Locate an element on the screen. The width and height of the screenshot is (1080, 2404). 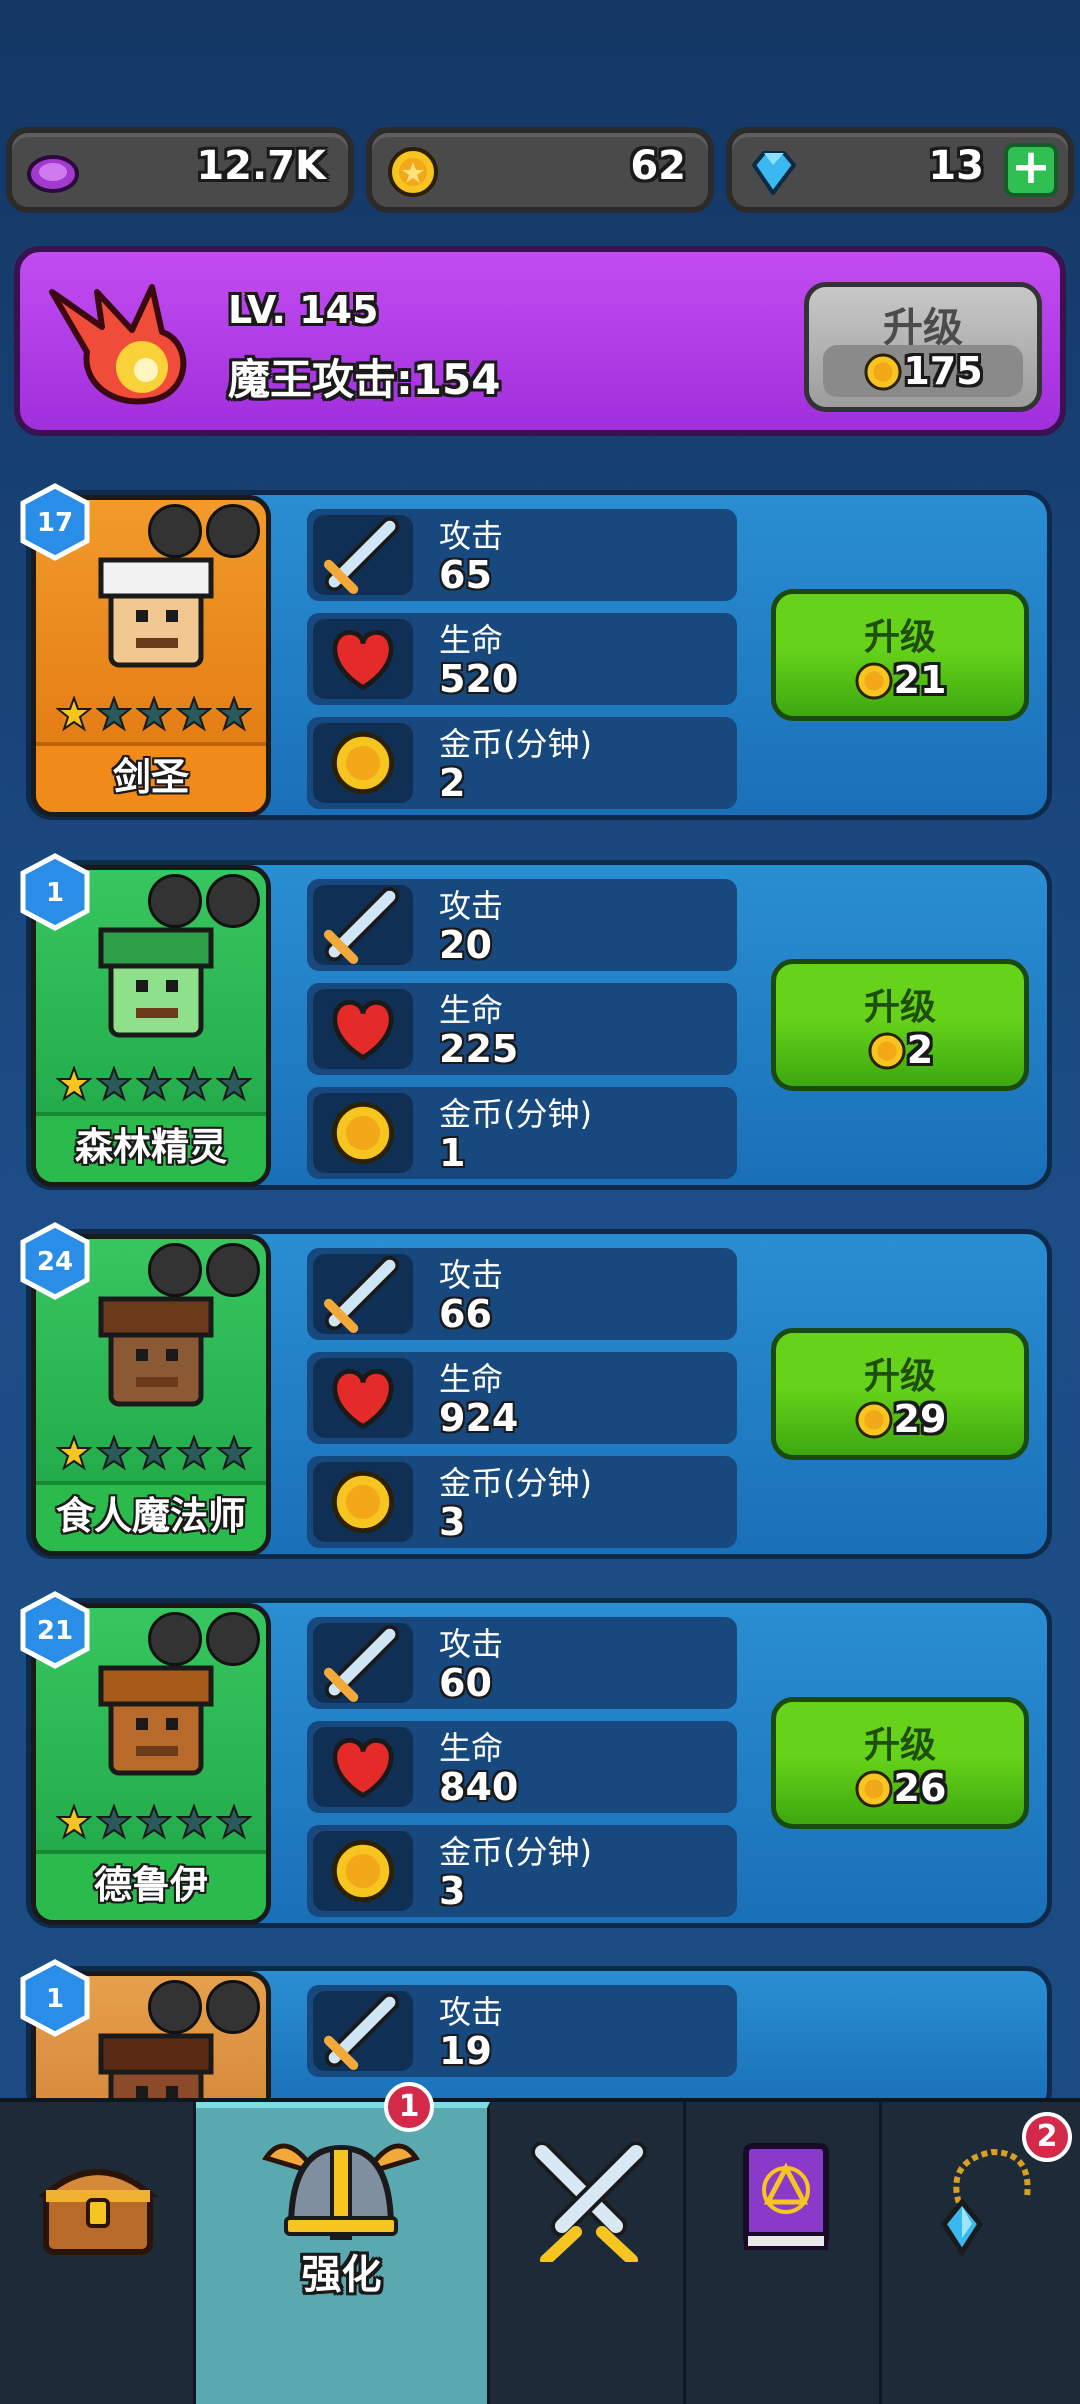
purple-elixir-icon is located at coordinates (53, 174).